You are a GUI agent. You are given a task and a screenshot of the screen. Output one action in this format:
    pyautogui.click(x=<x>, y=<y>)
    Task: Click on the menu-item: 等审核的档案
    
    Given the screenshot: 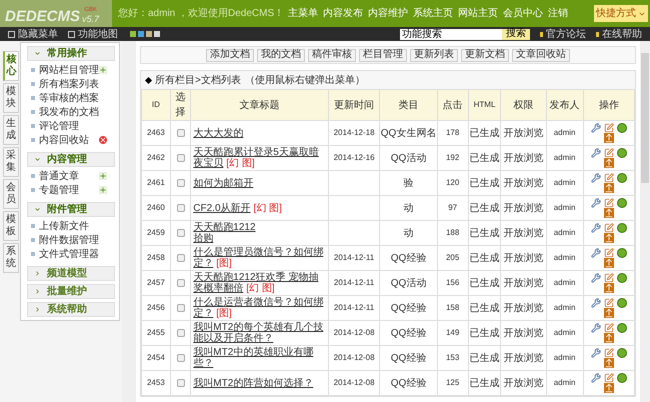 What is the action you would take?
    pyautogui.click(x=69, y=98)
    